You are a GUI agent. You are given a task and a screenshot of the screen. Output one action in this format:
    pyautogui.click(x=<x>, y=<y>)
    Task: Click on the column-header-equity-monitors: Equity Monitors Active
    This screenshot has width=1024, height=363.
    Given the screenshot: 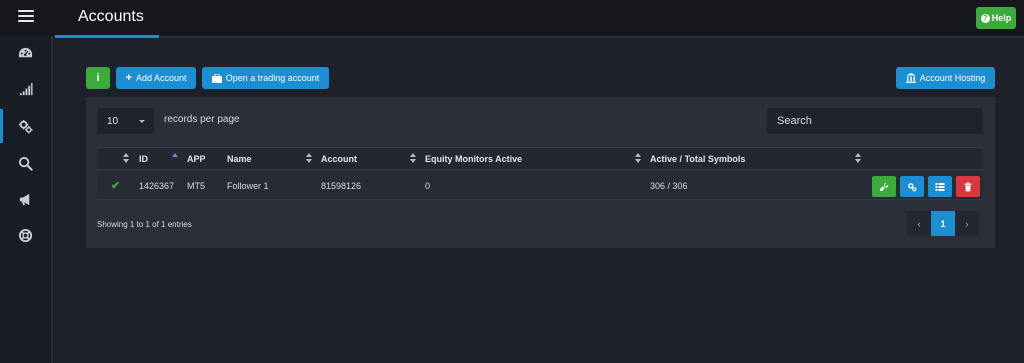 What is the action you would take?
    pyautogui.click(x=537, y=159)
    